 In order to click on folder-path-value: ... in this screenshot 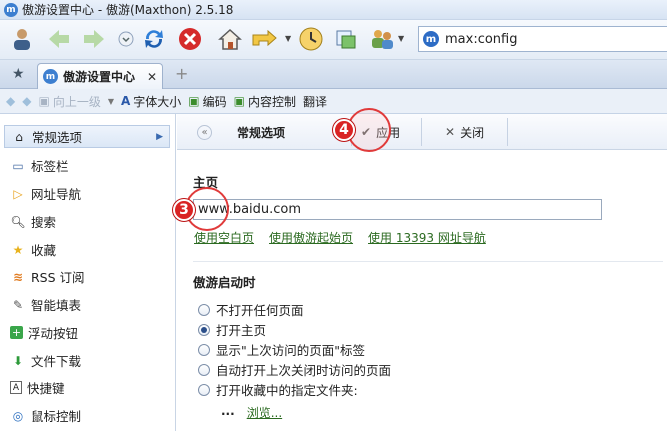, I will do `click(228, 411)`.